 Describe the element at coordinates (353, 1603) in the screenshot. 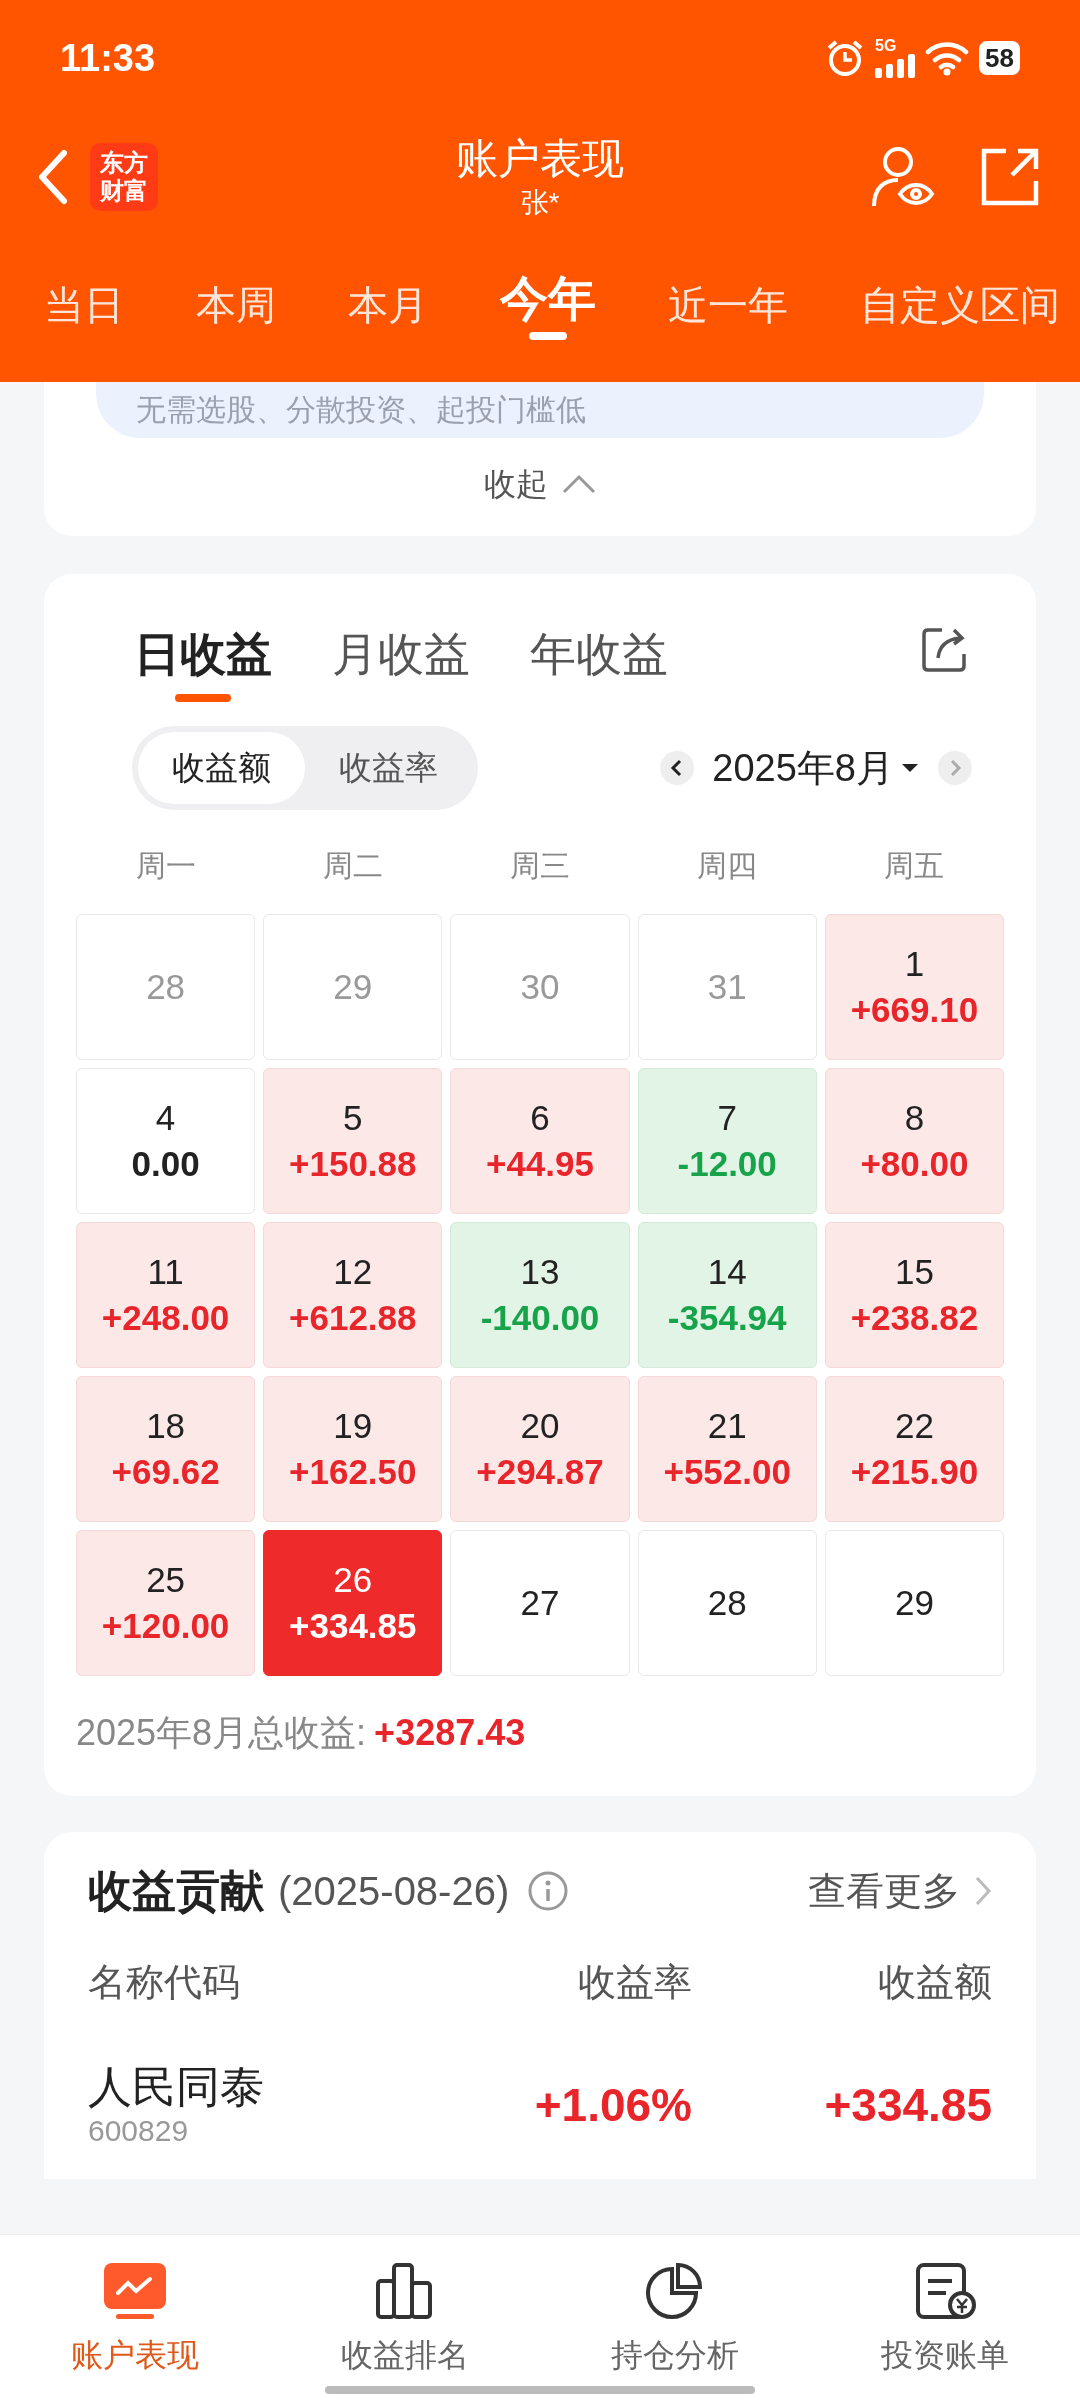

I see `calendar-day: 26 +334.85` at that location.